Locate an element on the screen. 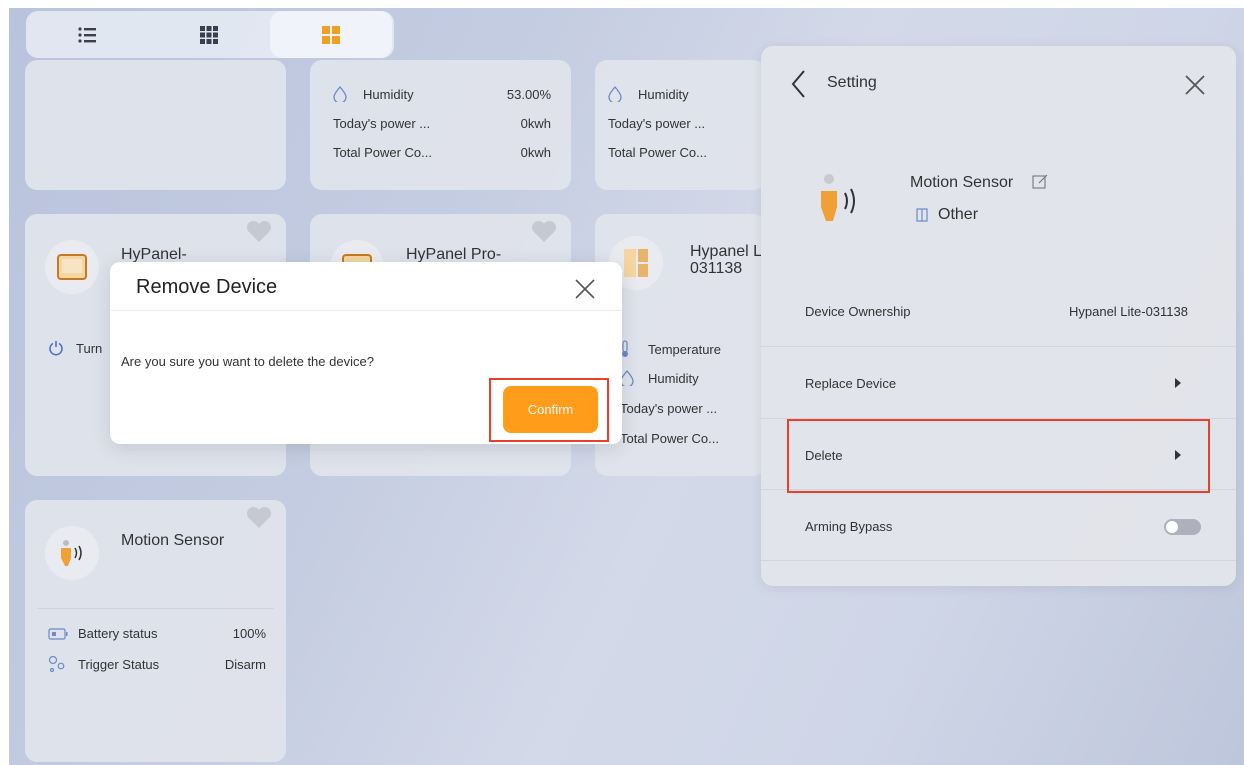 Image resolution: width=1244 pixels, height=765 pixels. row-value: Disarm is located at coordinates (245, 664).